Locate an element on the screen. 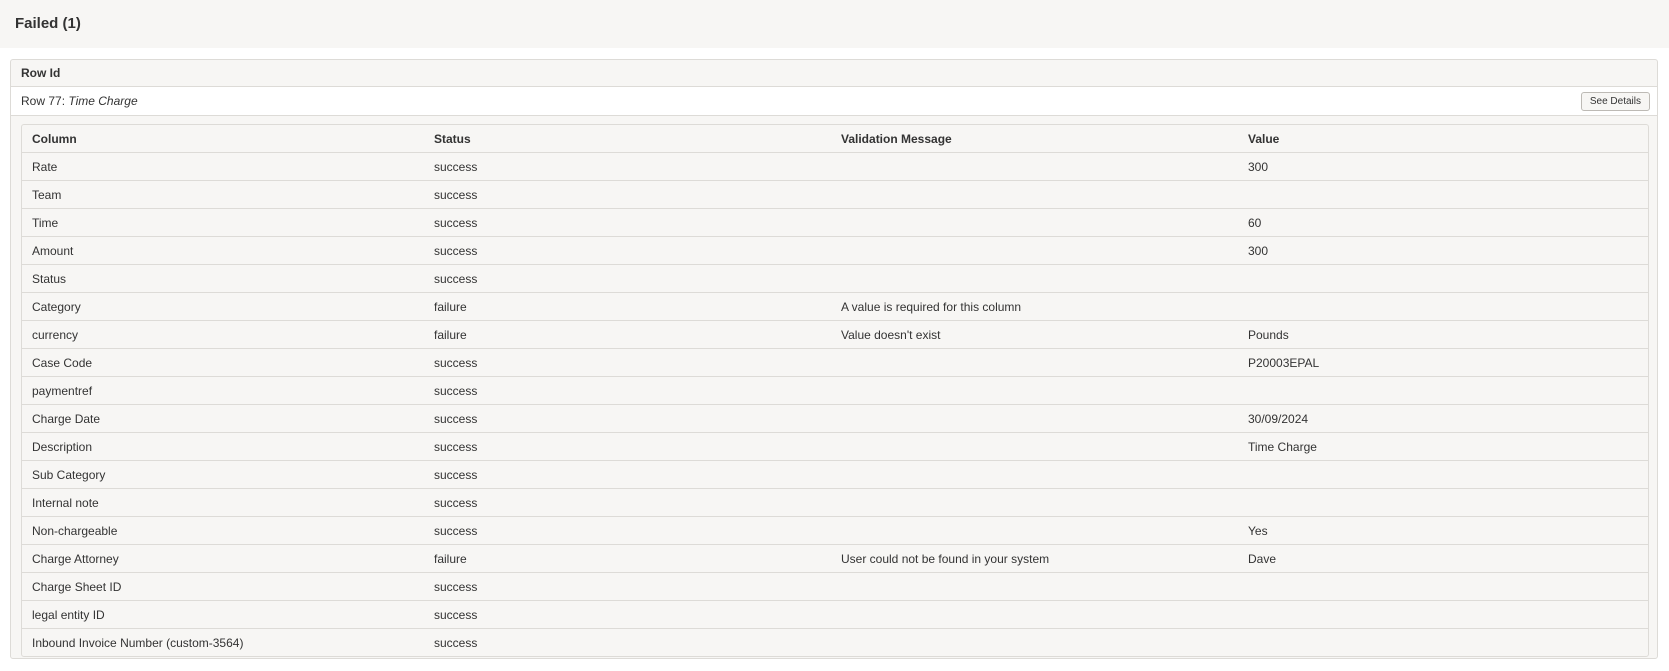 This screenshot has width=1669, height=671. failed-section-title: Failed (1) is located at coordinates (48, 23).